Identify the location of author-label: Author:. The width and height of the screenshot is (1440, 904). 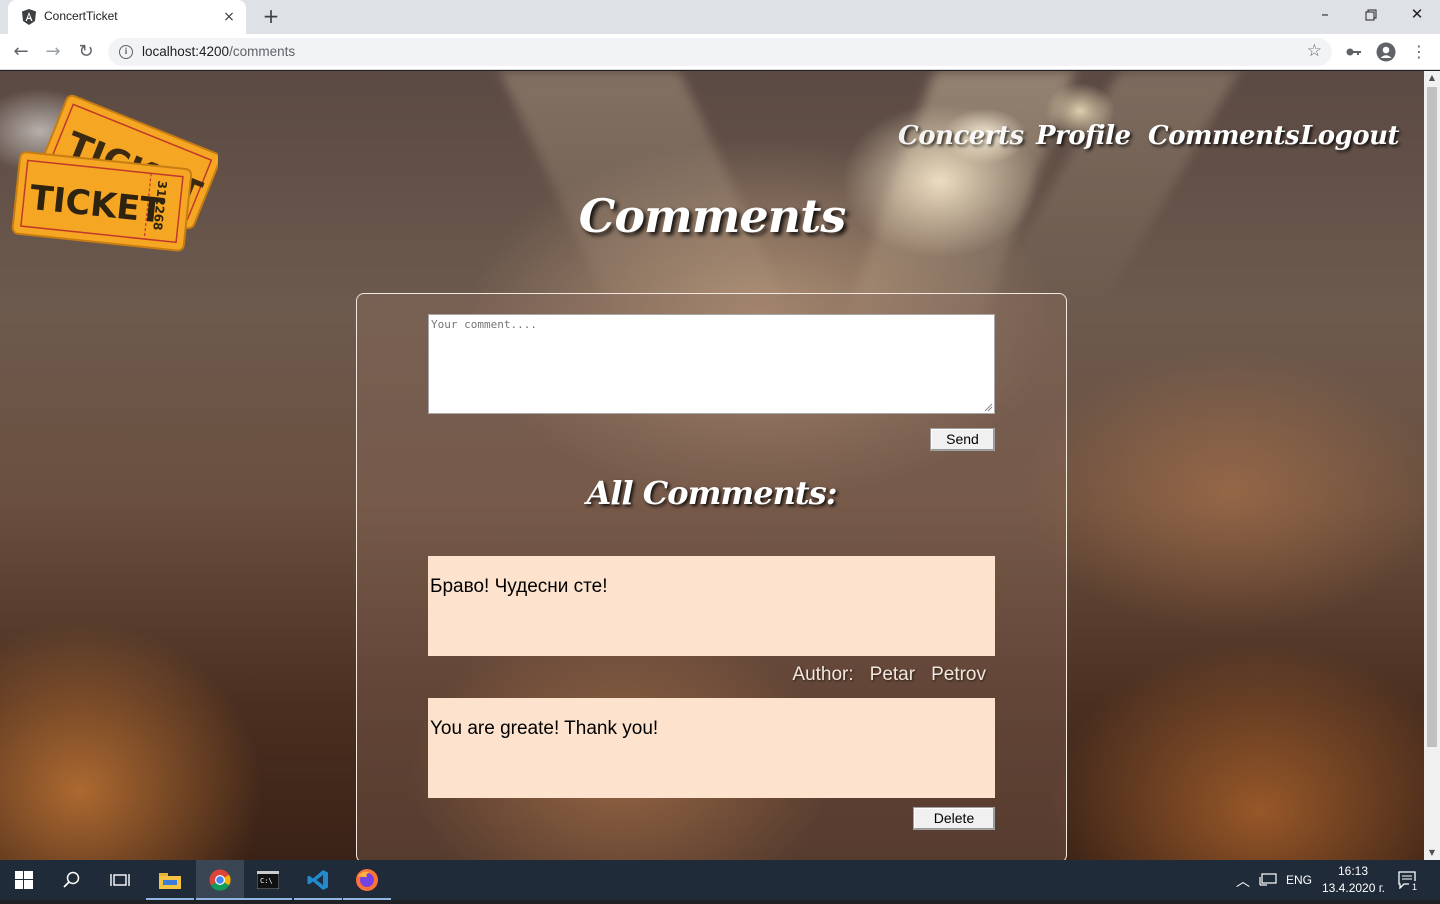
(823, 674).